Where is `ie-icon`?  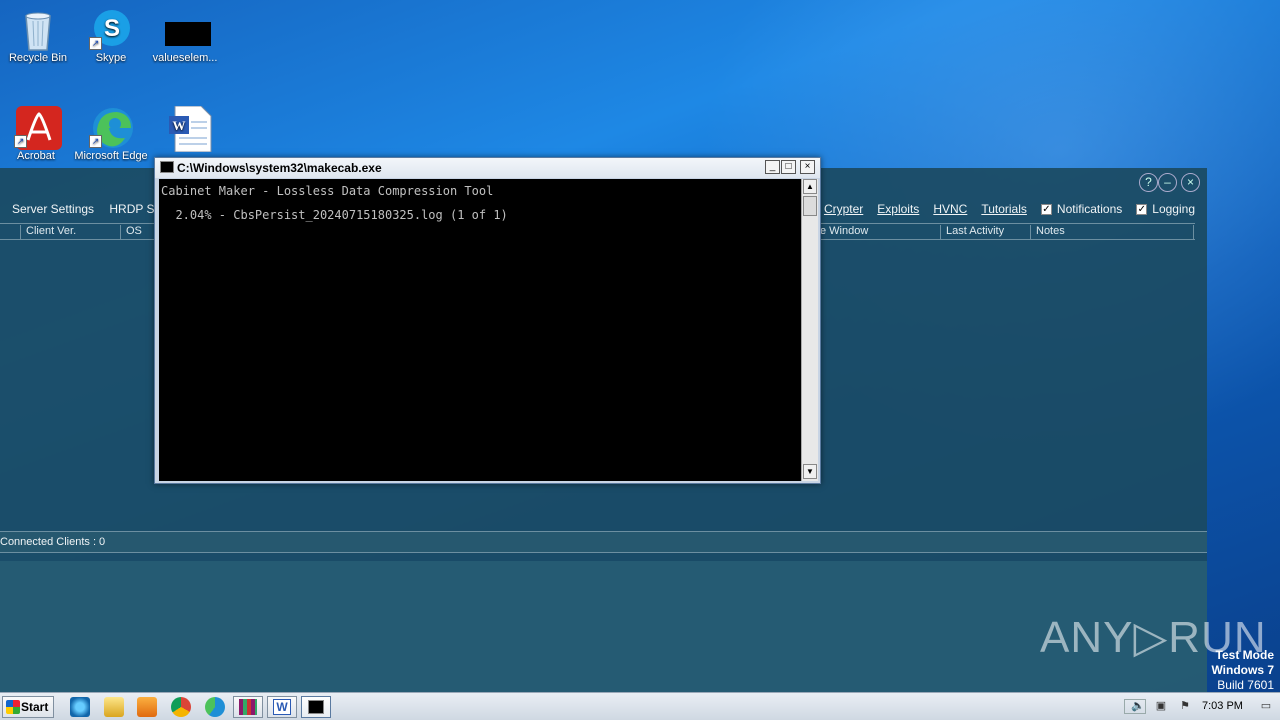 ie-icon is located at coordinates (80, 707).